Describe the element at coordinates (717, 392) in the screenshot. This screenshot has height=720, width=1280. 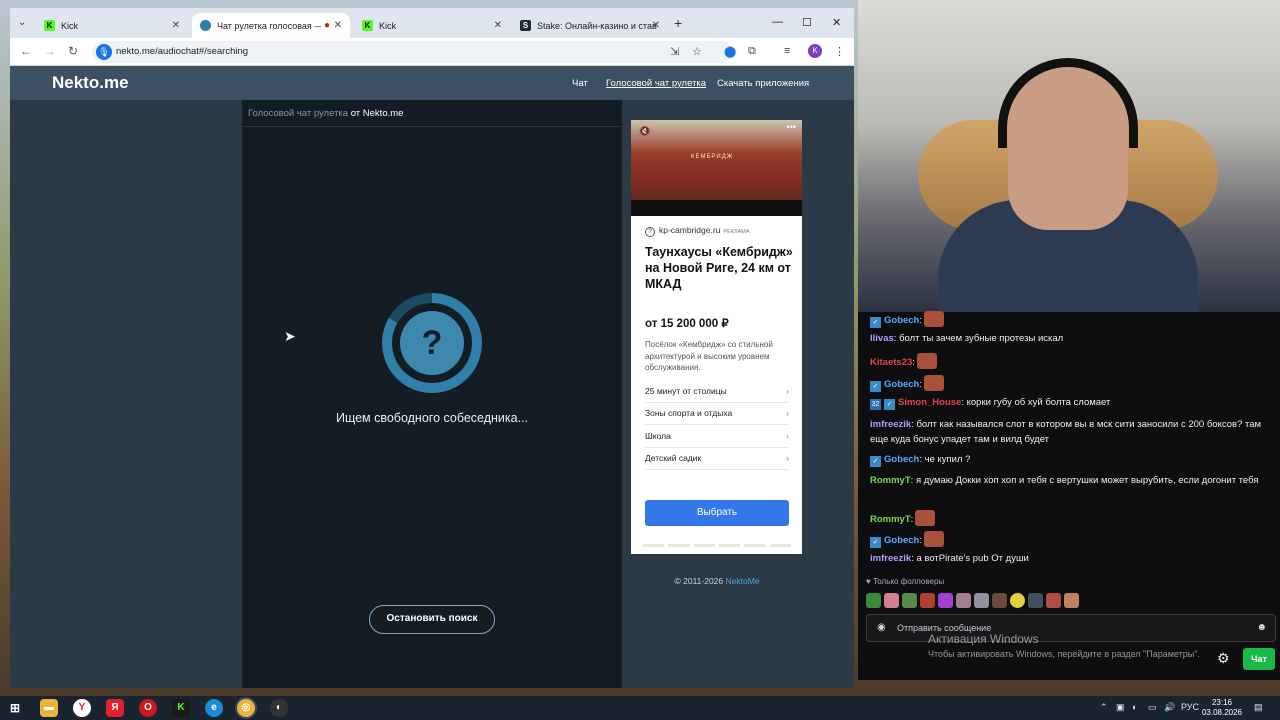
I see `ad-row: 25 минут от столицы ›` at that location.